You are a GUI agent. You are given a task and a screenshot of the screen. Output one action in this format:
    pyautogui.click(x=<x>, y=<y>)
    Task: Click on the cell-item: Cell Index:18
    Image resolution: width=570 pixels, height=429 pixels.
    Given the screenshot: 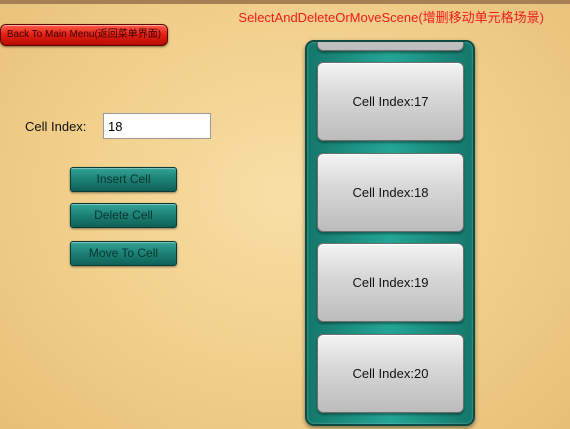 What is the action you would take?
    pyautogui.click(x=390, y=192)
    